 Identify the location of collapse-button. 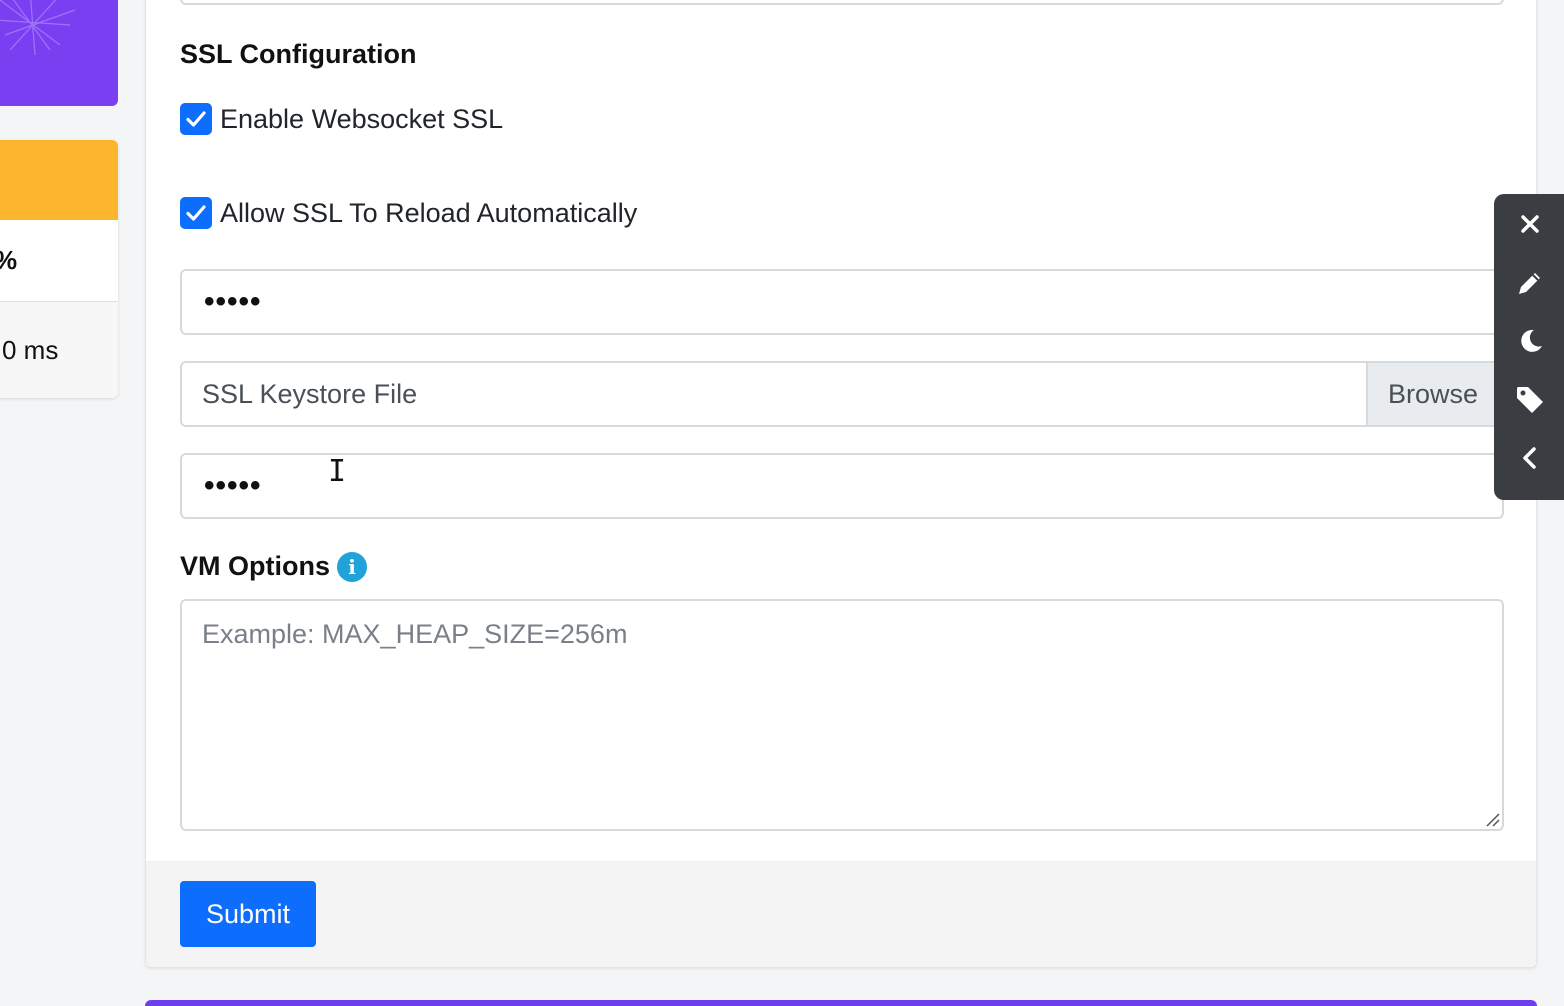
(1530, 458).